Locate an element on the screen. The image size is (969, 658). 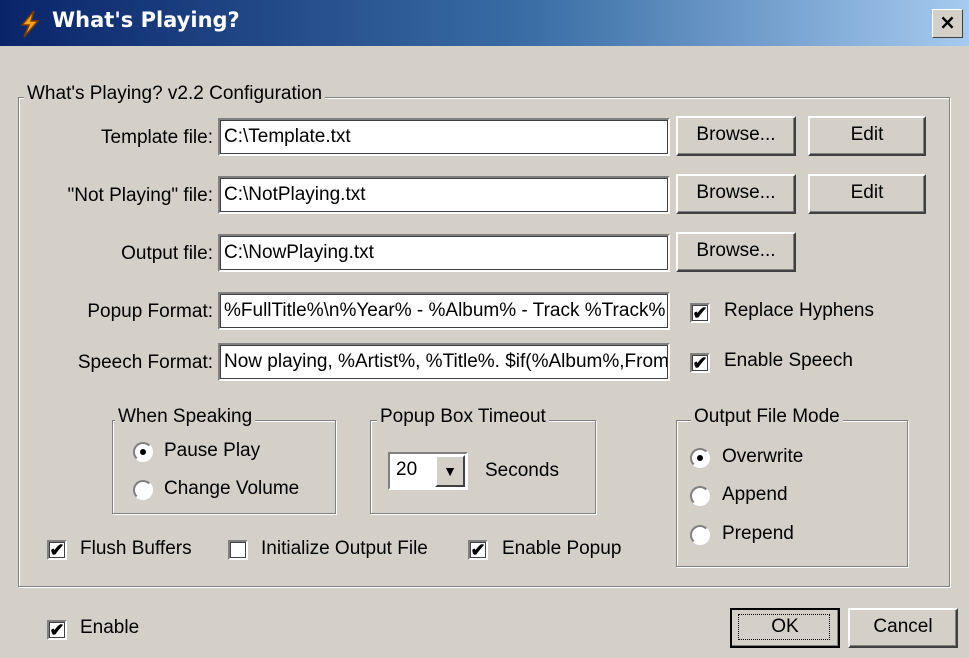
ok-button: OK is located at coordinates (785, 628).